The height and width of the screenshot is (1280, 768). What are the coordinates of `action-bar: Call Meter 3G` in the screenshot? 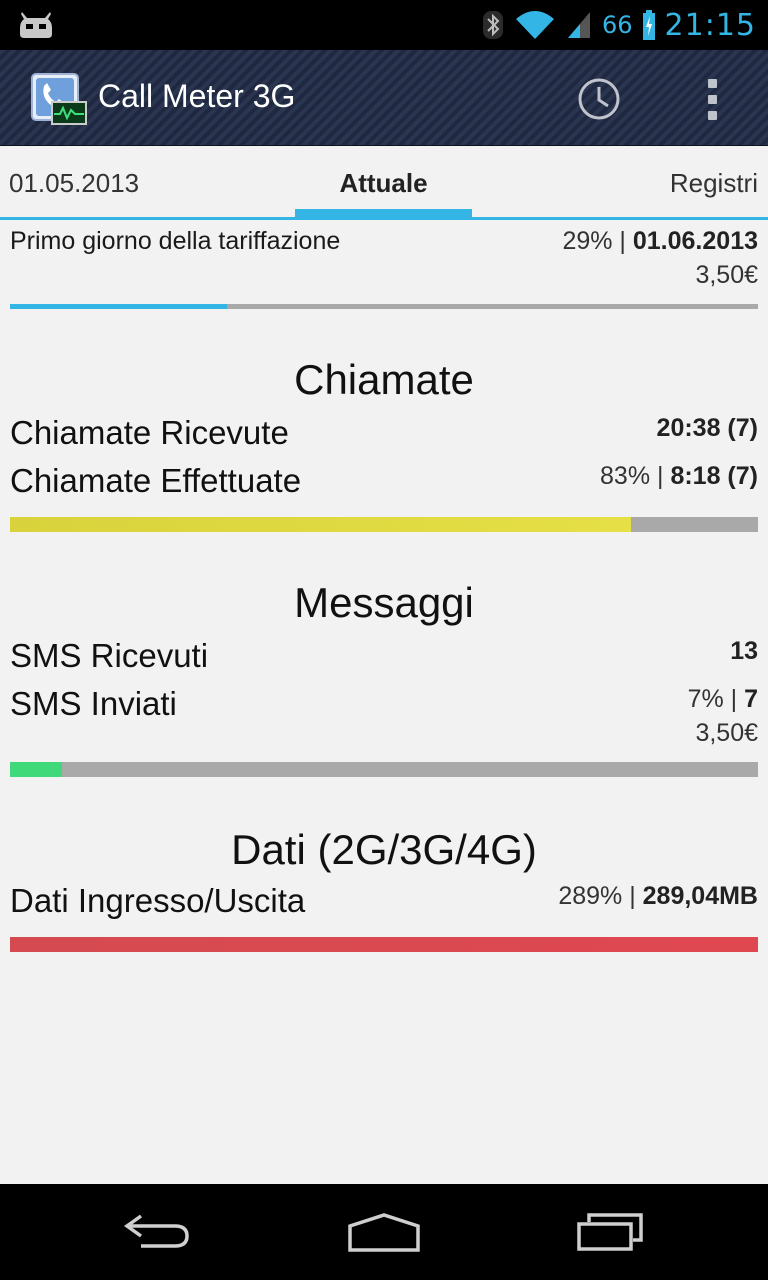 It's located at (384, 98).